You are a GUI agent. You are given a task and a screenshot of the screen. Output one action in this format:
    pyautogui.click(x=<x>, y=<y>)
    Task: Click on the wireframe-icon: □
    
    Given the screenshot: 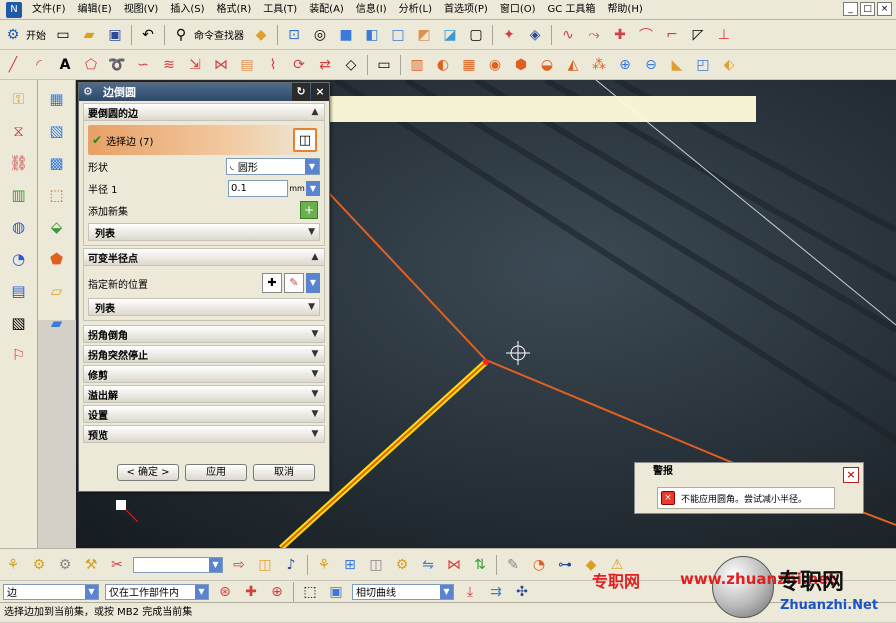 What is the action you would take?
    pyautogui.click(x=398, y=35)
    